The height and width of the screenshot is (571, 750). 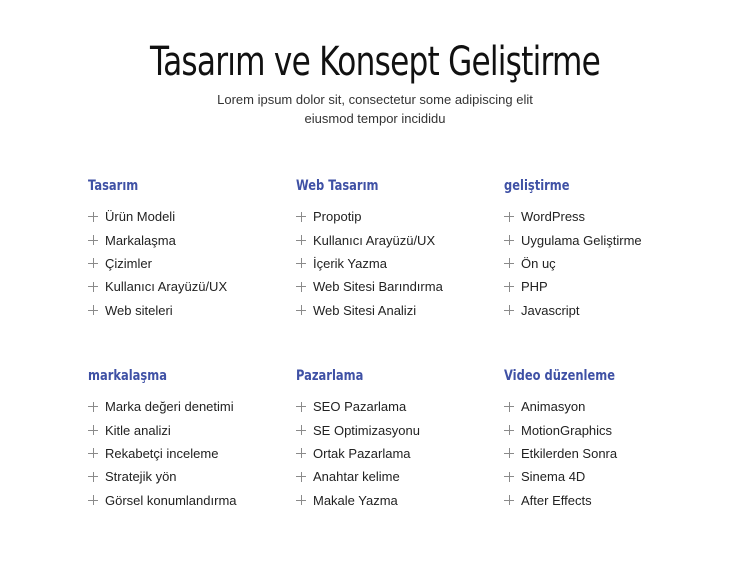 I want to click on group-title: Web Tasarım, so click(x=337, y=186).